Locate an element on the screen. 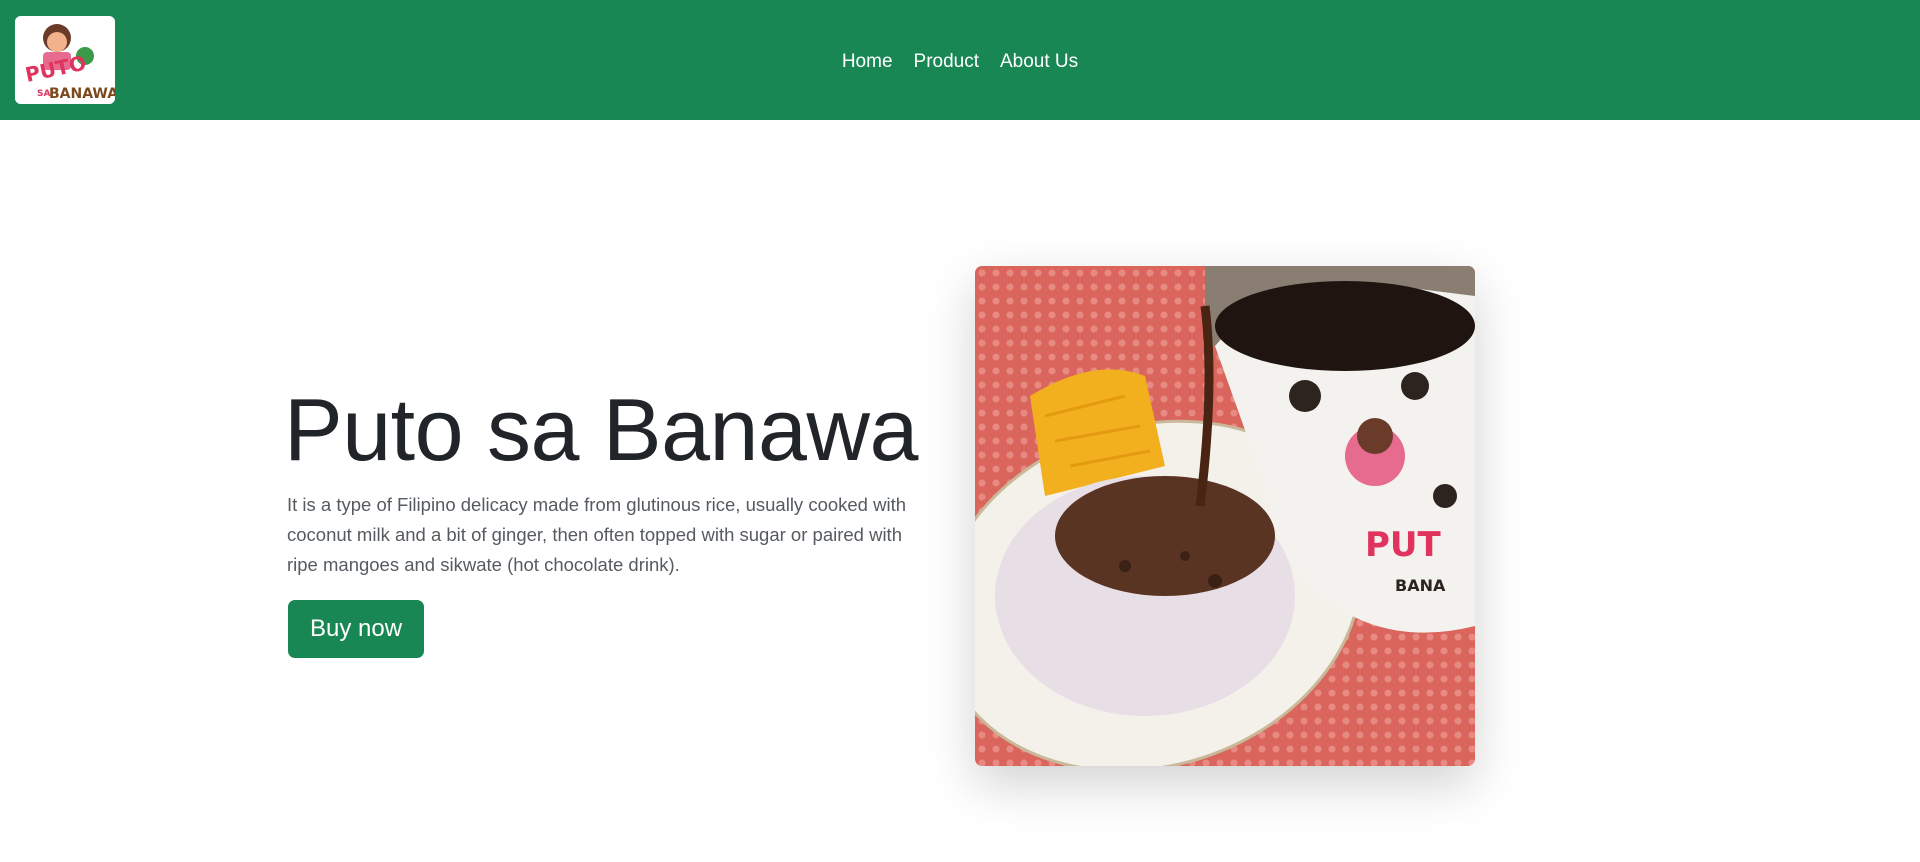  navbar: PUTO BANAWA SA Home Product About Us is located at coordinates (960, 60).